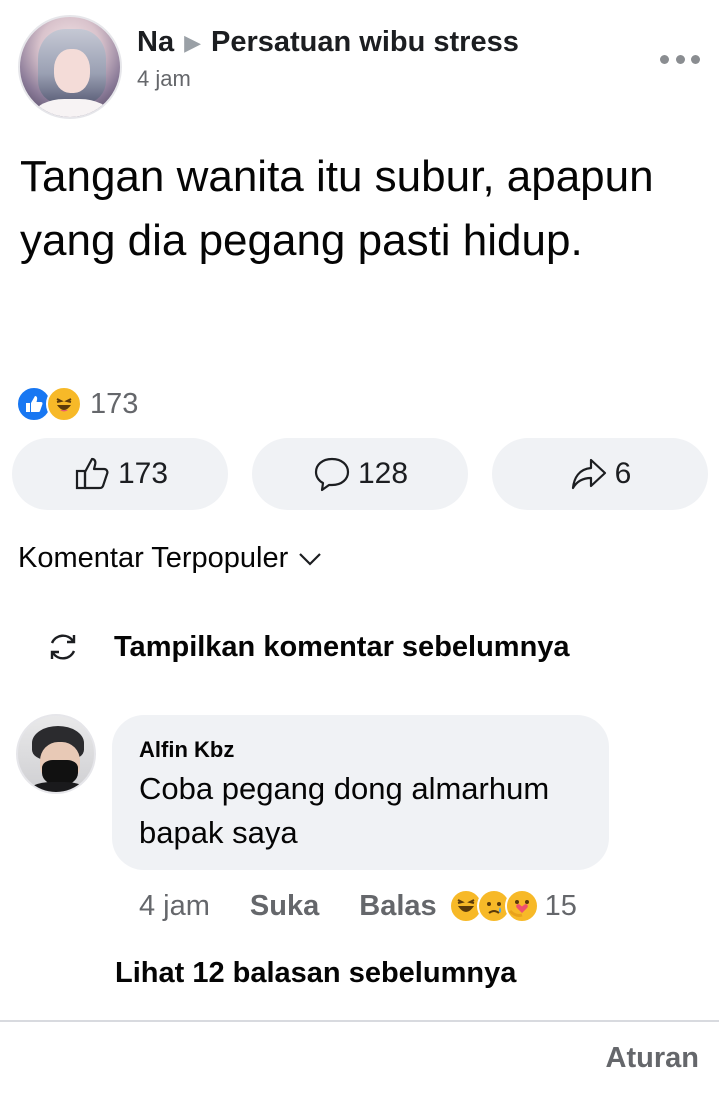  I want to click on chevron-down-icon, so click(310, 559).